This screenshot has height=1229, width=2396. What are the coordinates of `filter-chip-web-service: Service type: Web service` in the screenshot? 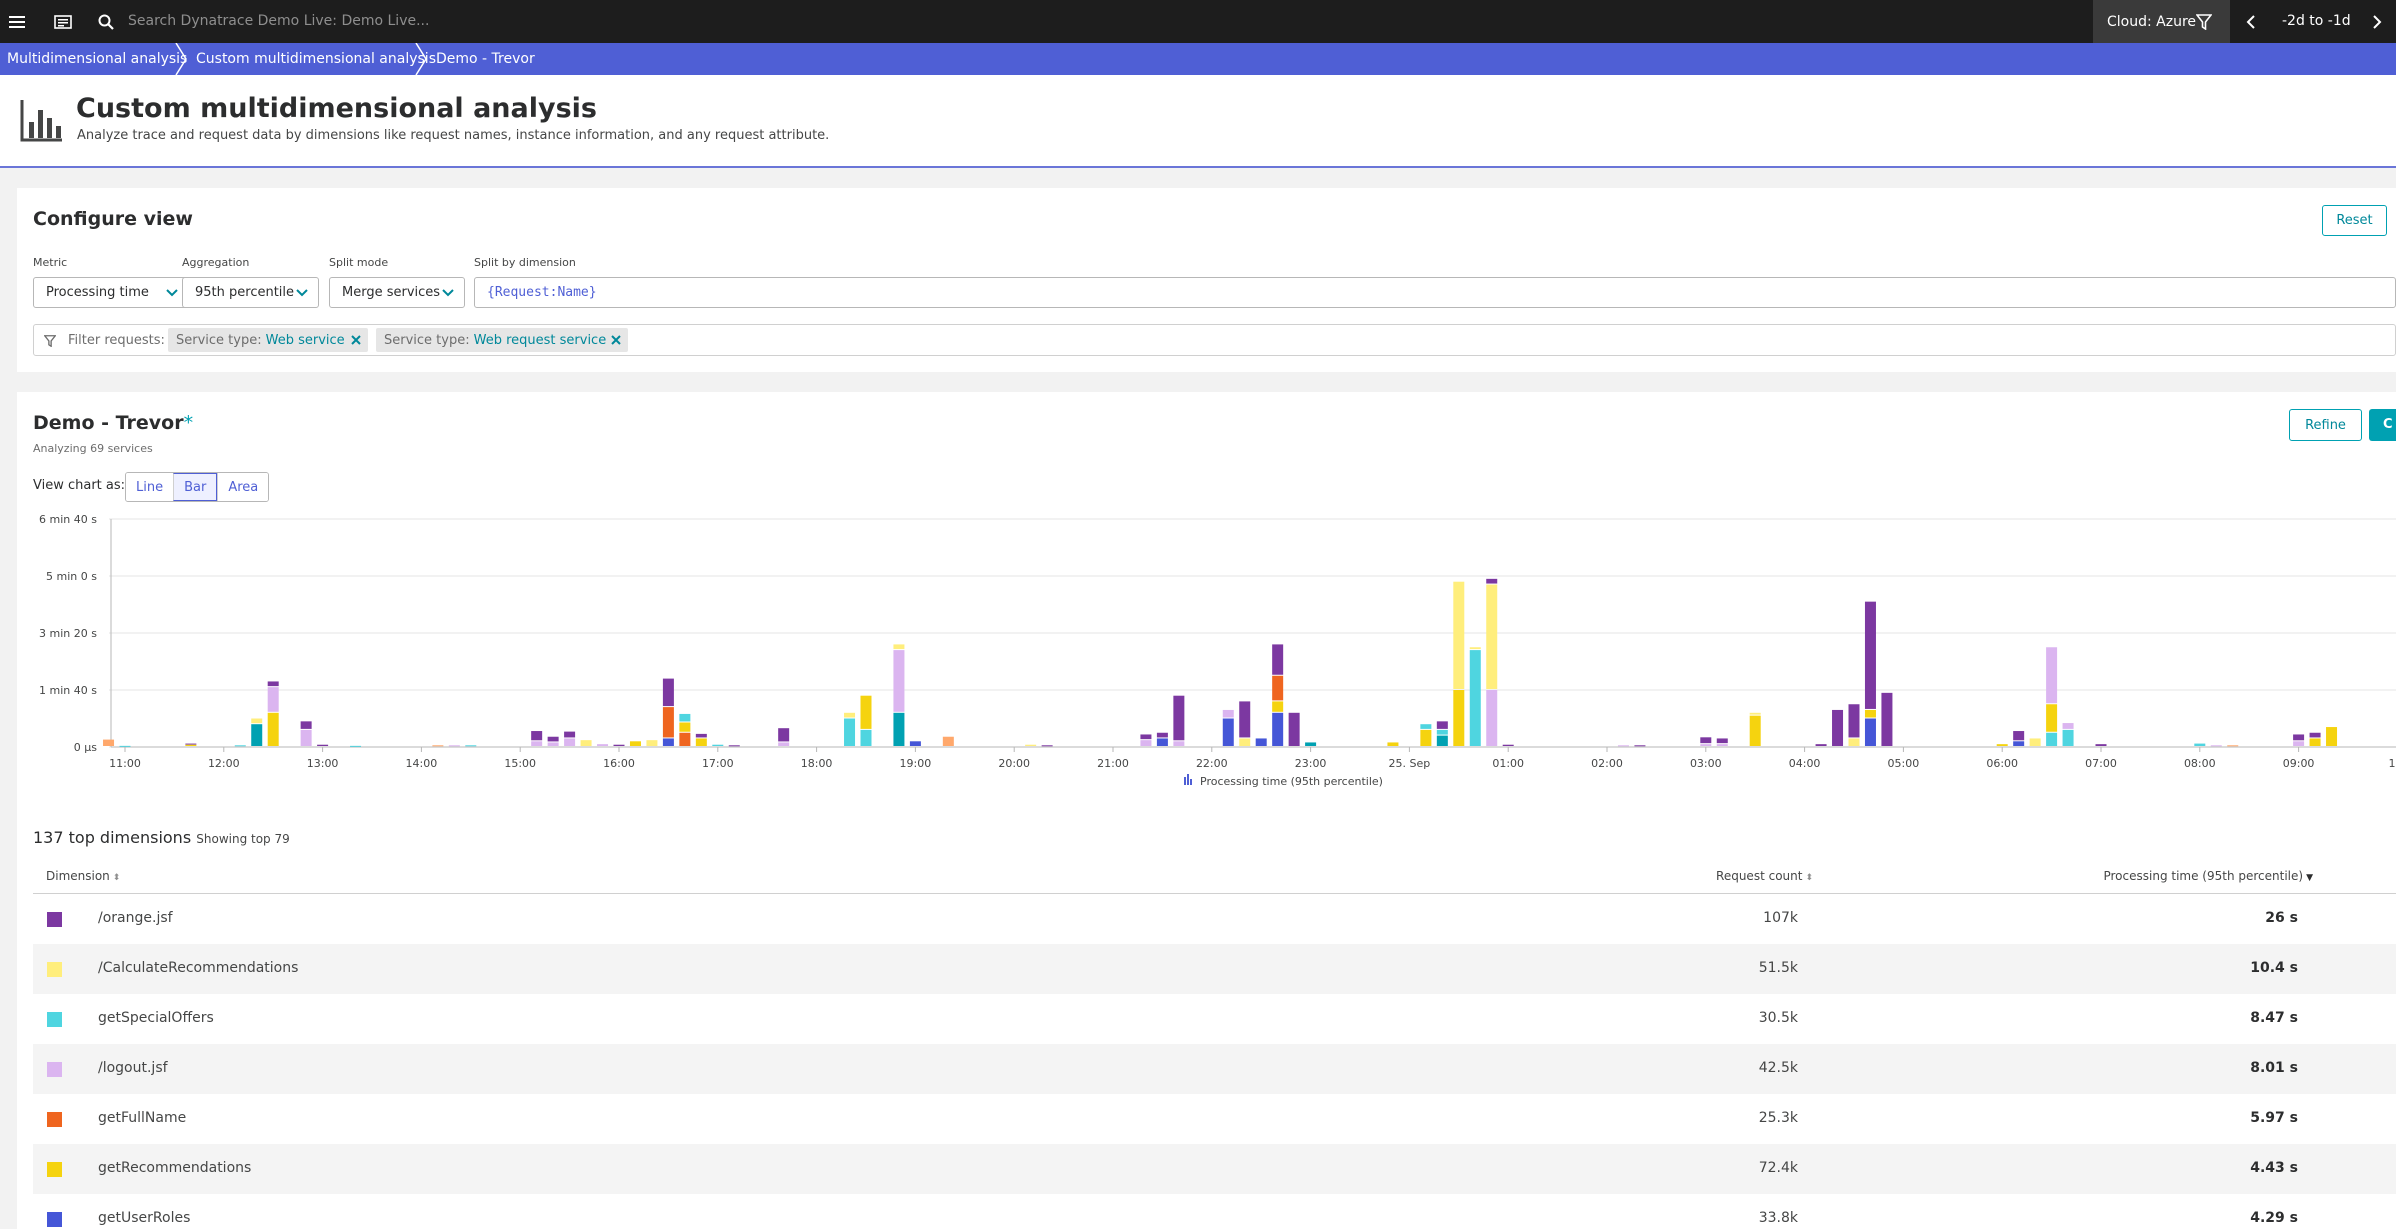 It's located at (268, 340).